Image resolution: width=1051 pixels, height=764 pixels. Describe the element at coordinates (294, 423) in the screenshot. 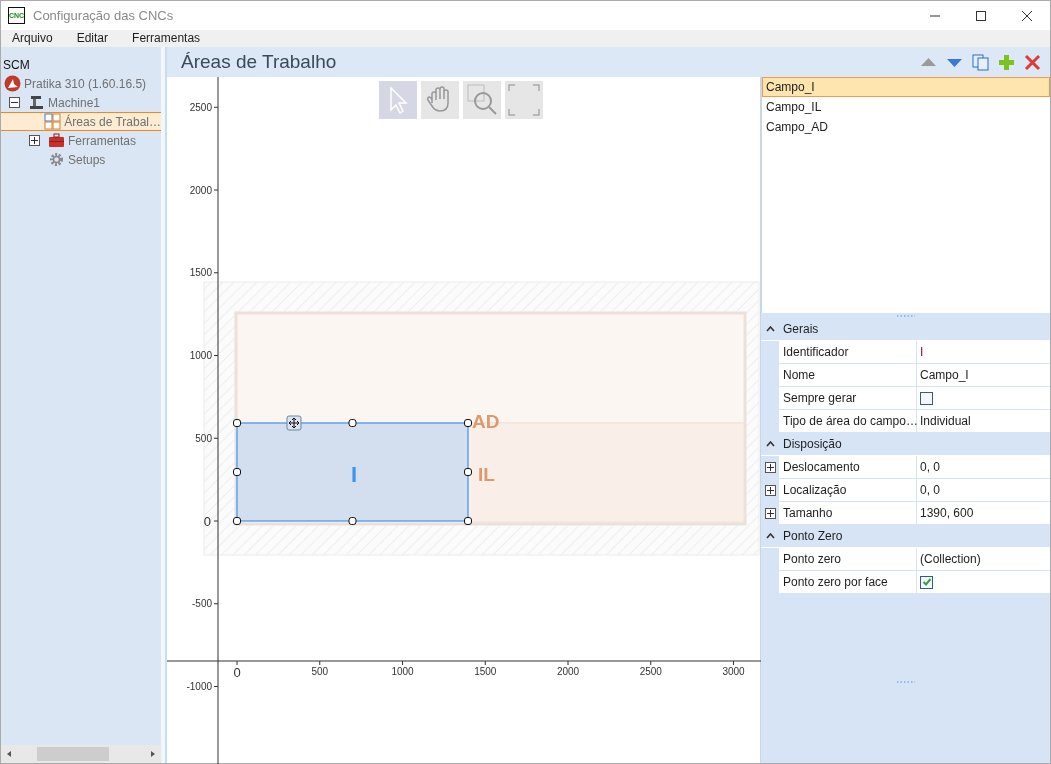

I see `move-icon` at that location.